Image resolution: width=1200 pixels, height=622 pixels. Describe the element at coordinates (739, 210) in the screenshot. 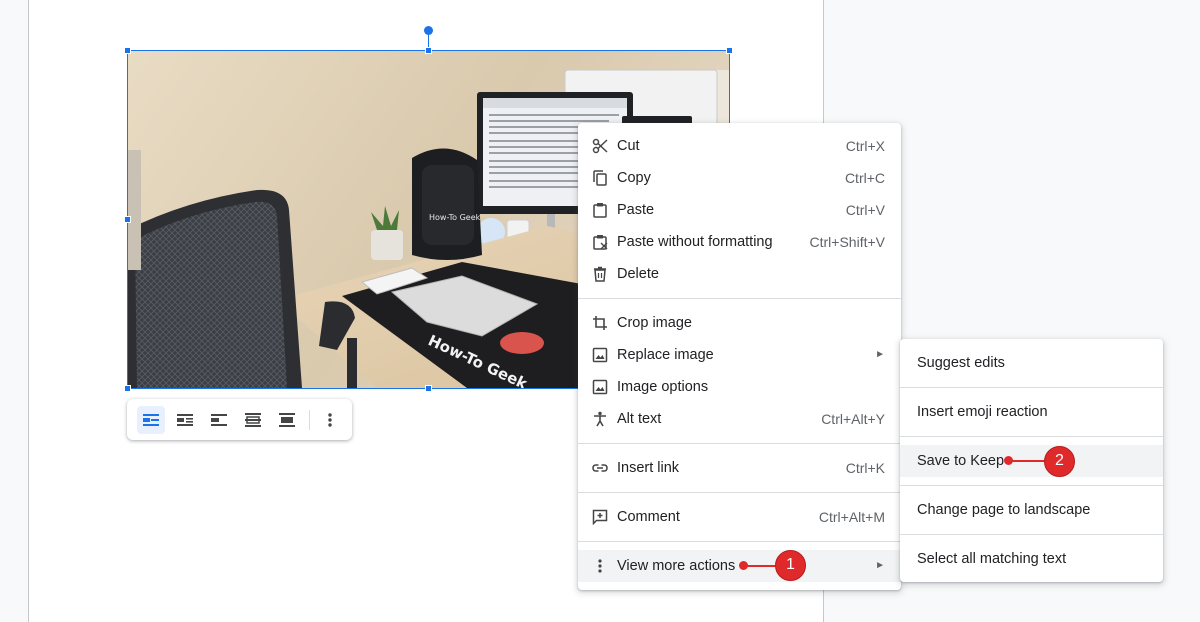

I see `menu-item-paste: Paste Ctrl+V` at that location.